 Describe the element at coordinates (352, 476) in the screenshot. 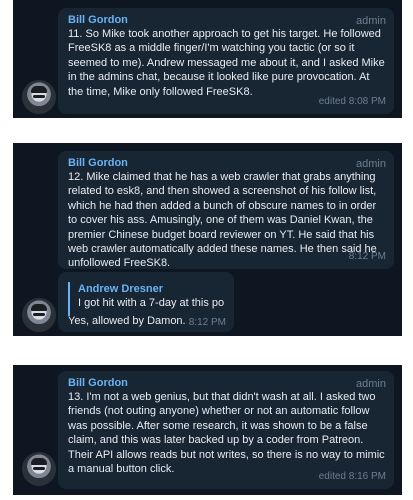

I see `message-time: edited 8:16 PM` at that location.